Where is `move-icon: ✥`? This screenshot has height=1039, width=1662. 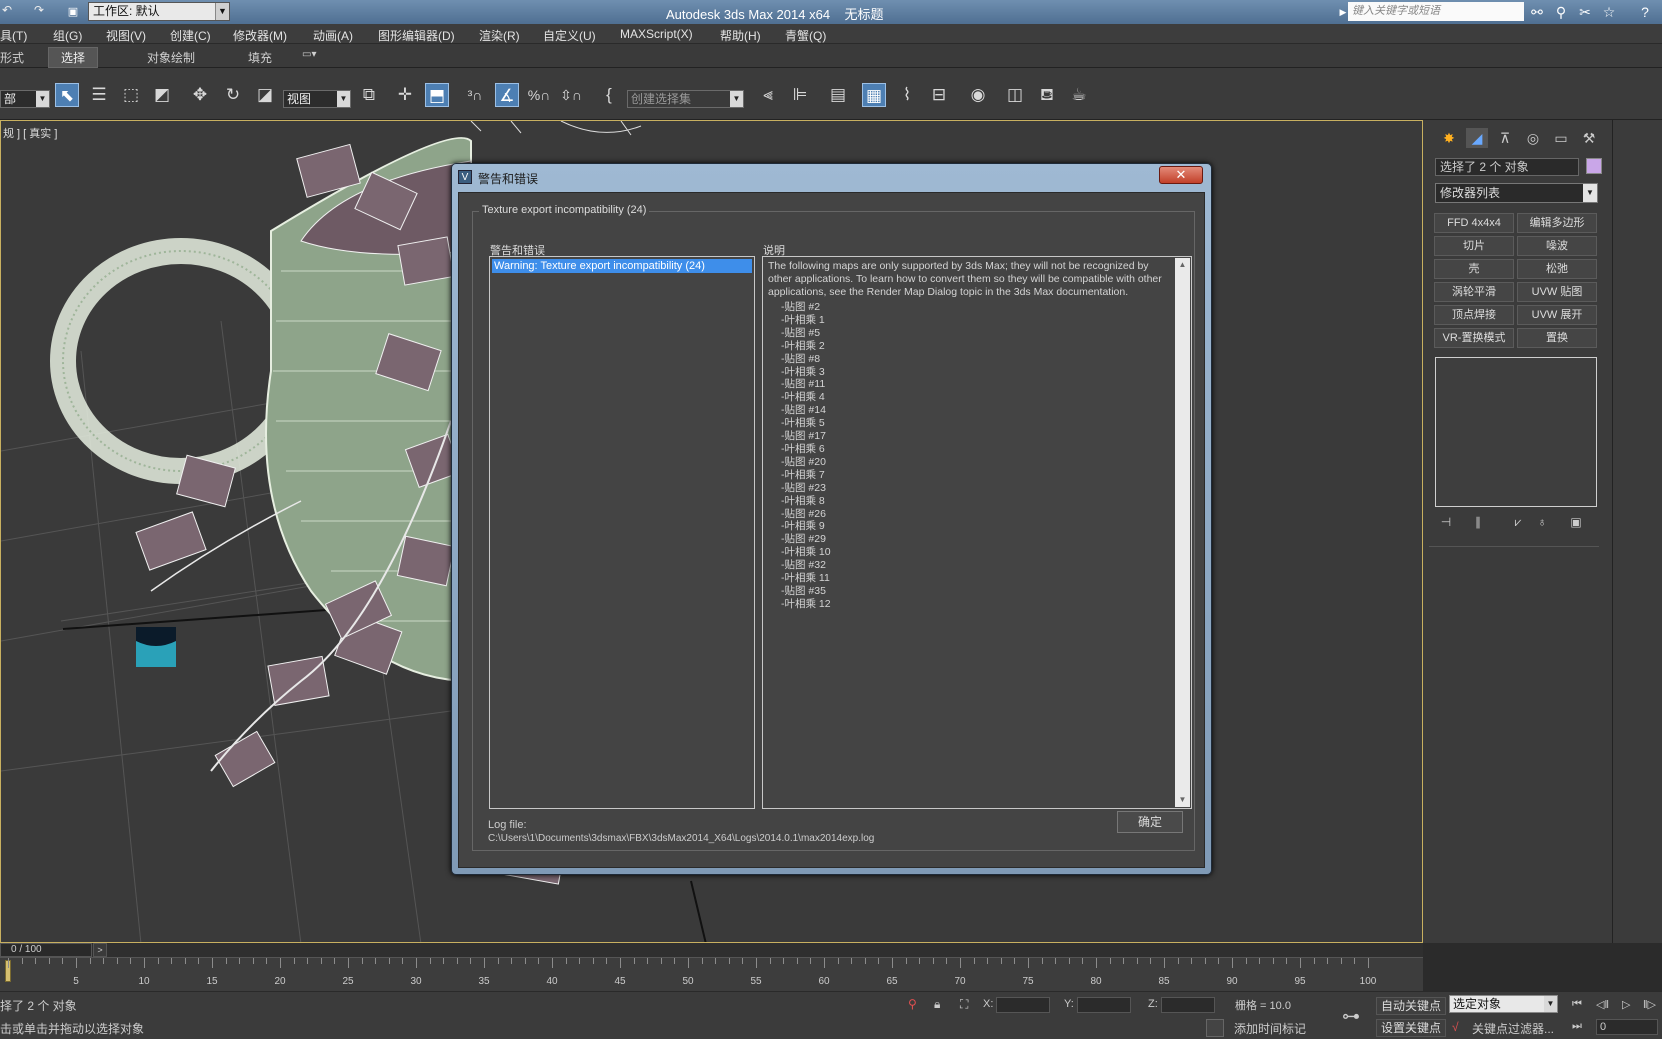
move-icon: ✥ is located at coordinates (200, 95).